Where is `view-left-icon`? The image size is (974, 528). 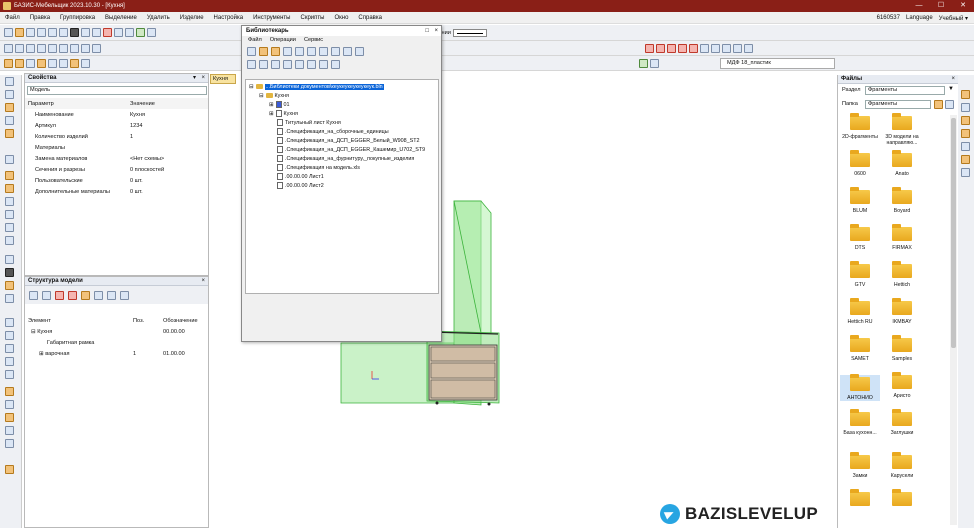 view-left-icon is located at coordinates (9, 107).